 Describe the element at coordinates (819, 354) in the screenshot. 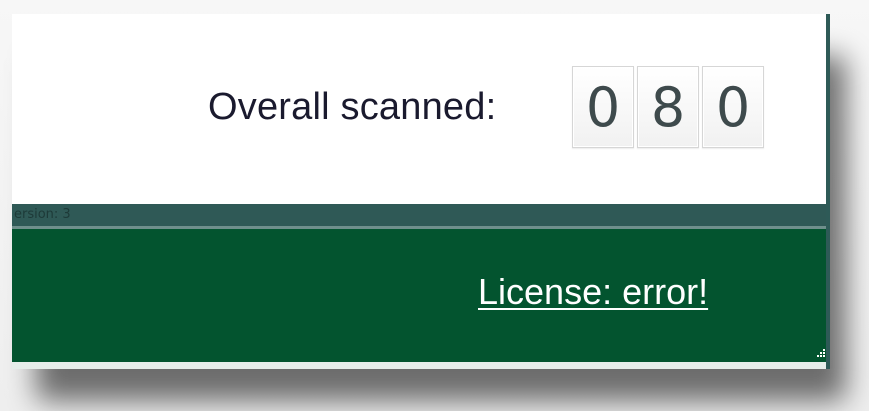

I see `resize-grip-icon` at that location.